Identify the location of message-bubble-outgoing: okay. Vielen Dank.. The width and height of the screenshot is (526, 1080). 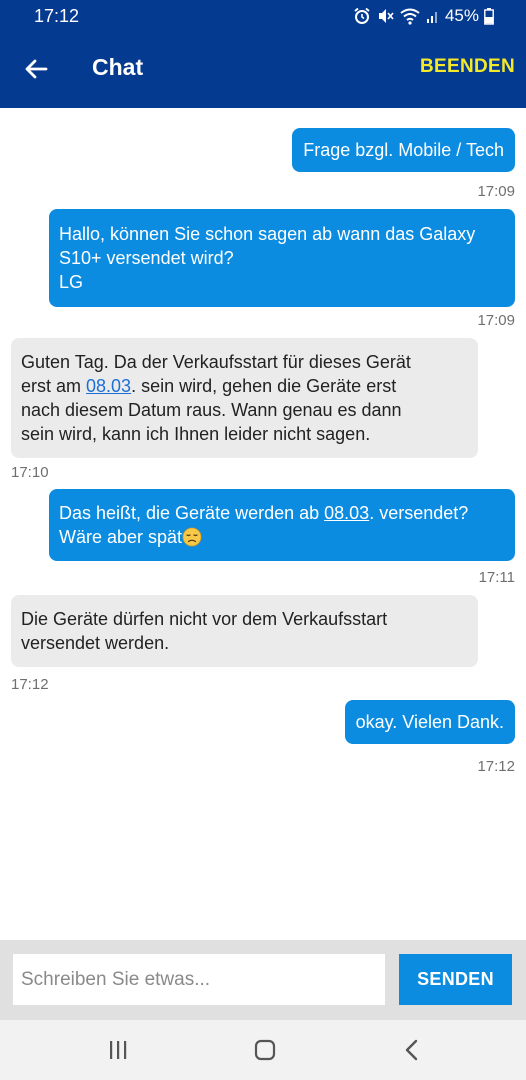
(429, 722).